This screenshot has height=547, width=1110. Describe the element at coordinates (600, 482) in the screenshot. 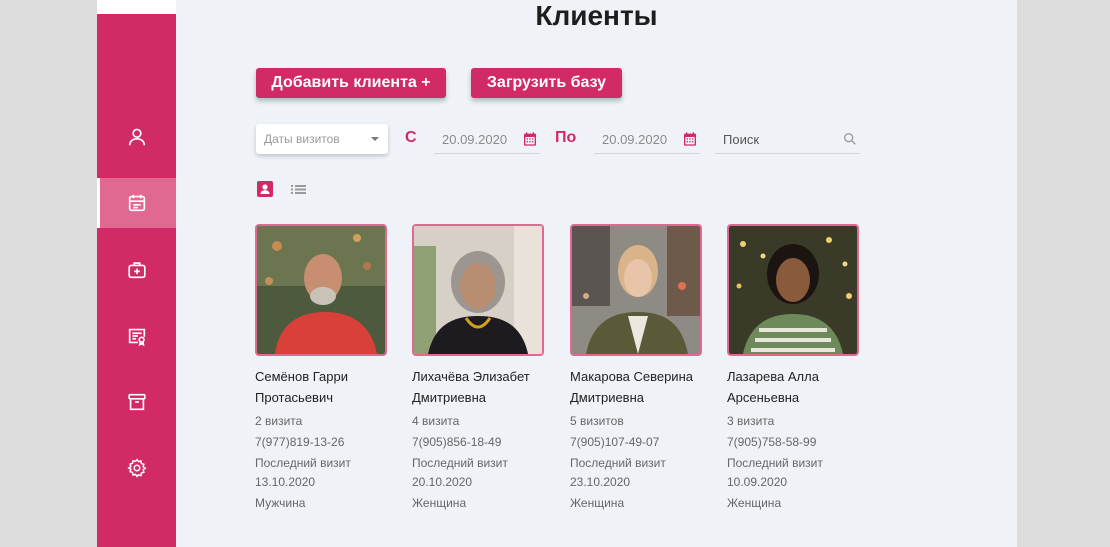

I see `client-last-visit-date: 23.10.2020` at that location.